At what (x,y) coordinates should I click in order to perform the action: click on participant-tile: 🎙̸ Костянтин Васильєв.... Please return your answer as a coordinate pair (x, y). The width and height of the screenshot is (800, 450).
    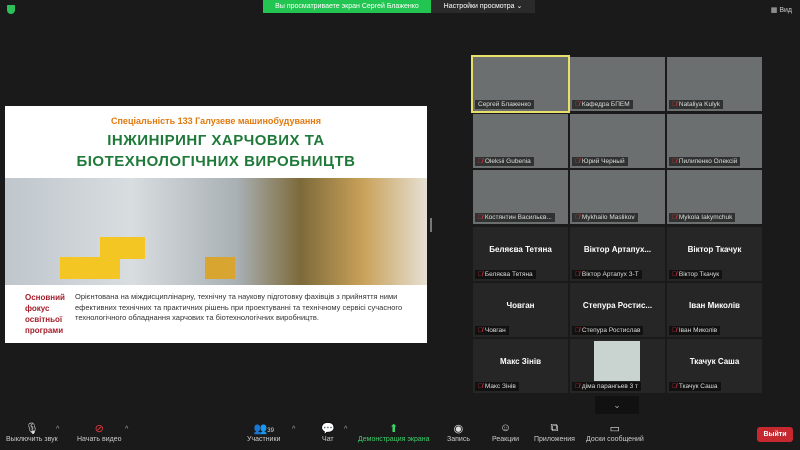
    Looking at the image, I should click on (520, 197).